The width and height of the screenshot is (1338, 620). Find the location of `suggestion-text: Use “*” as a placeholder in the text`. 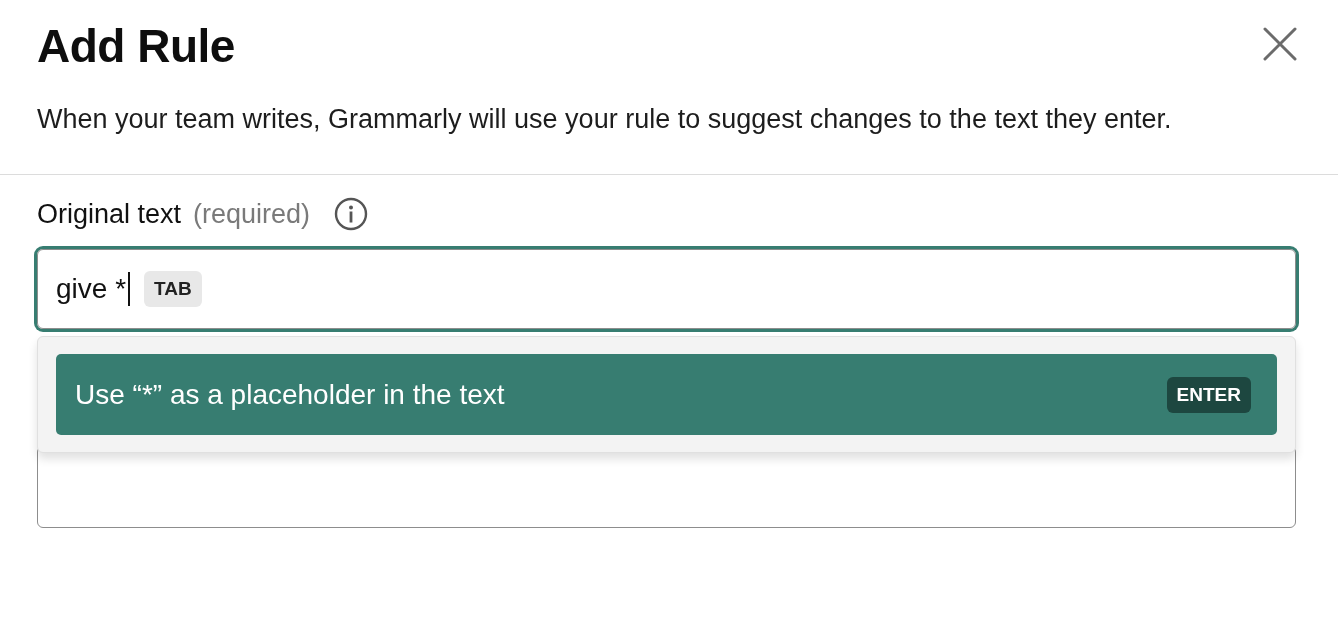

suggestion-text: Use “*” as a placeholder in the text is located at coordinates (290, 394).